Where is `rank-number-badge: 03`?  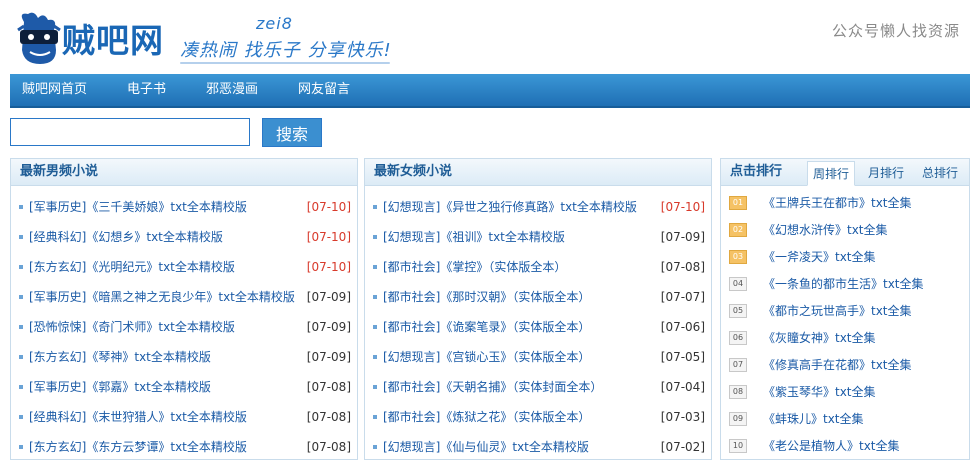
rank-number-badge: 03 is located at coordinates (738, 256).